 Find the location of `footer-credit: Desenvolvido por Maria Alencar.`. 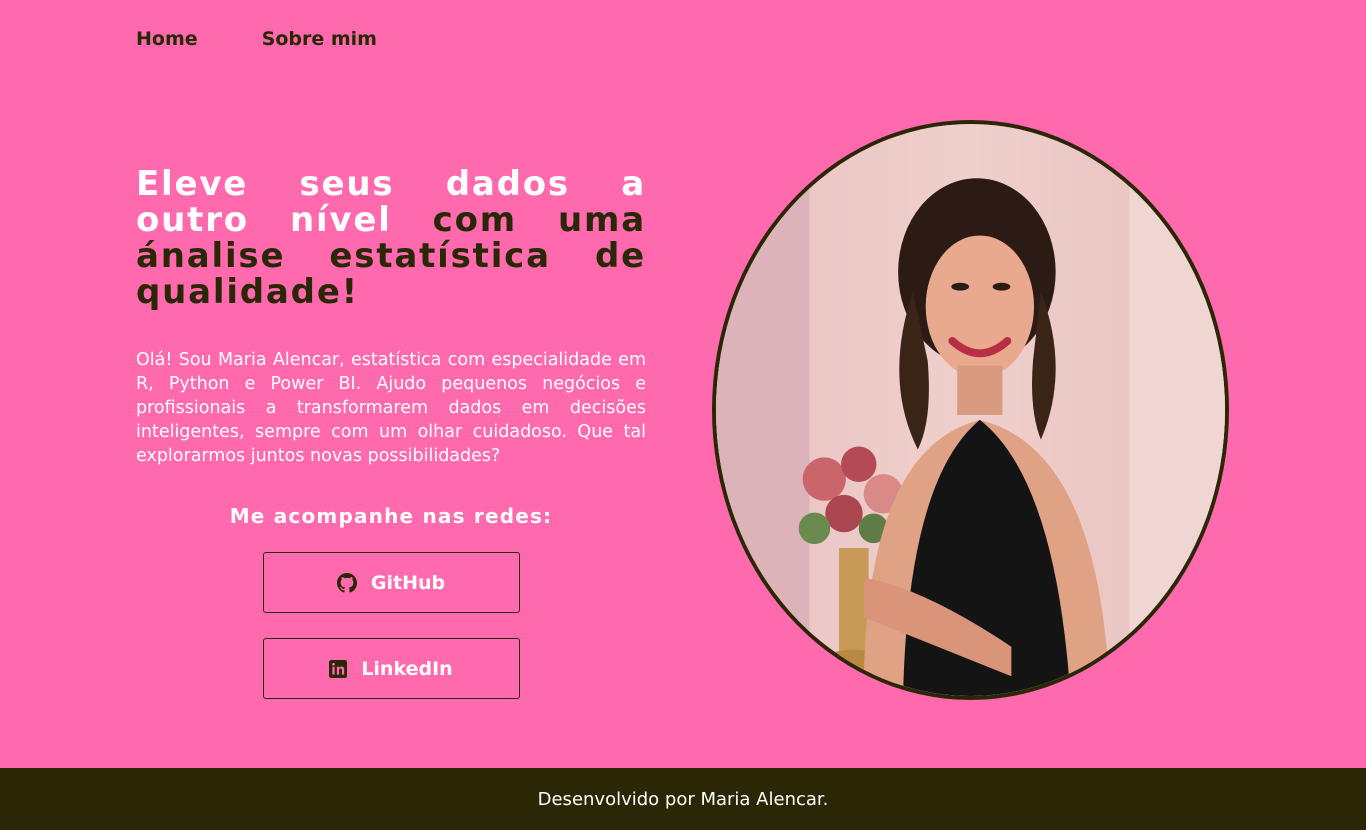

footer-credit: Desenvolvido por Maria Alencar. is located at coordinates (683, 799).